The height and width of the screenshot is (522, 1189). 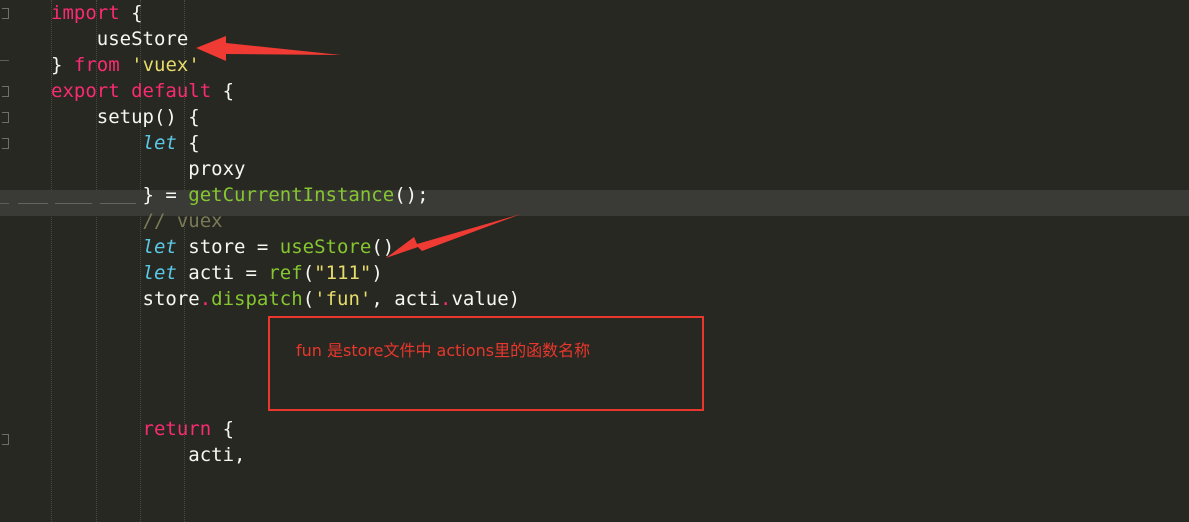 I want to click on code-token: 'vuex', so click(x=165, y=65).